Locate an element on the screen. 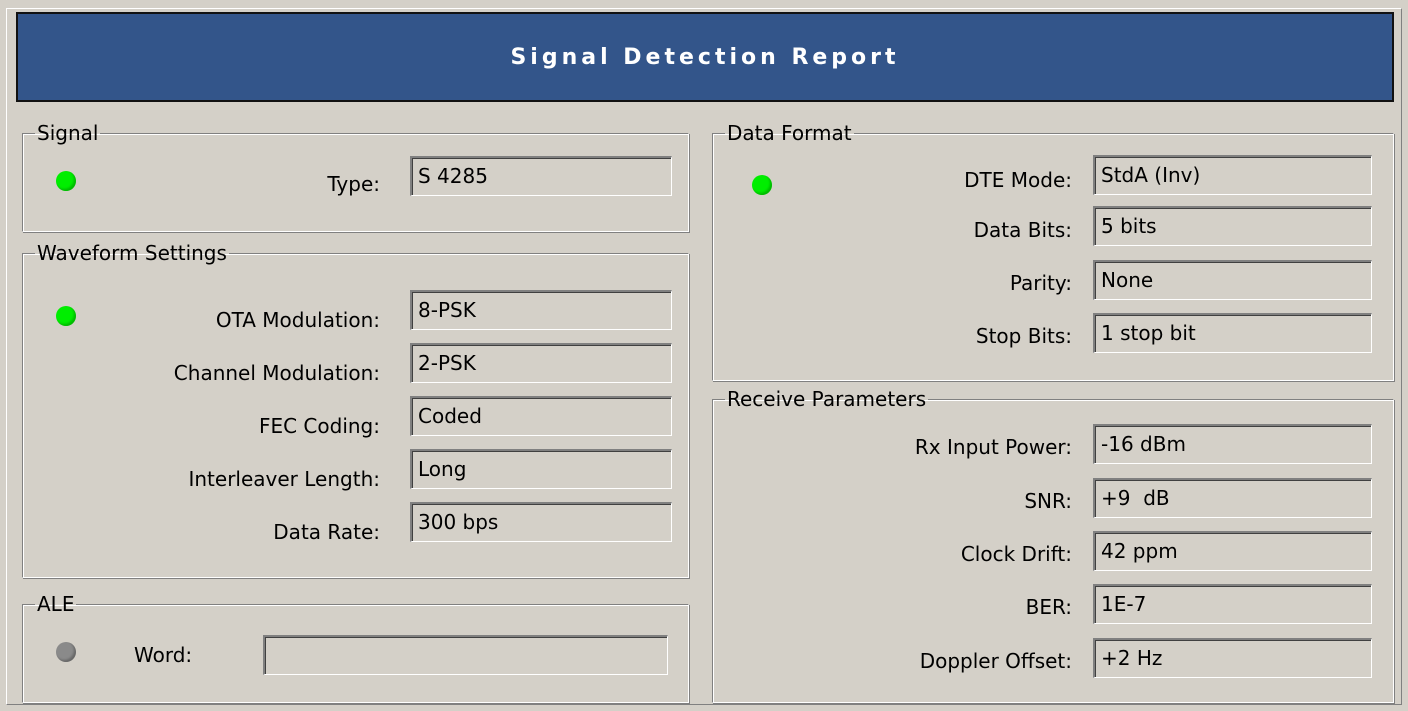 The width and height of the screenshot is (1408, 711). ale-word-label: Word: is located at coordinates (163, 655).